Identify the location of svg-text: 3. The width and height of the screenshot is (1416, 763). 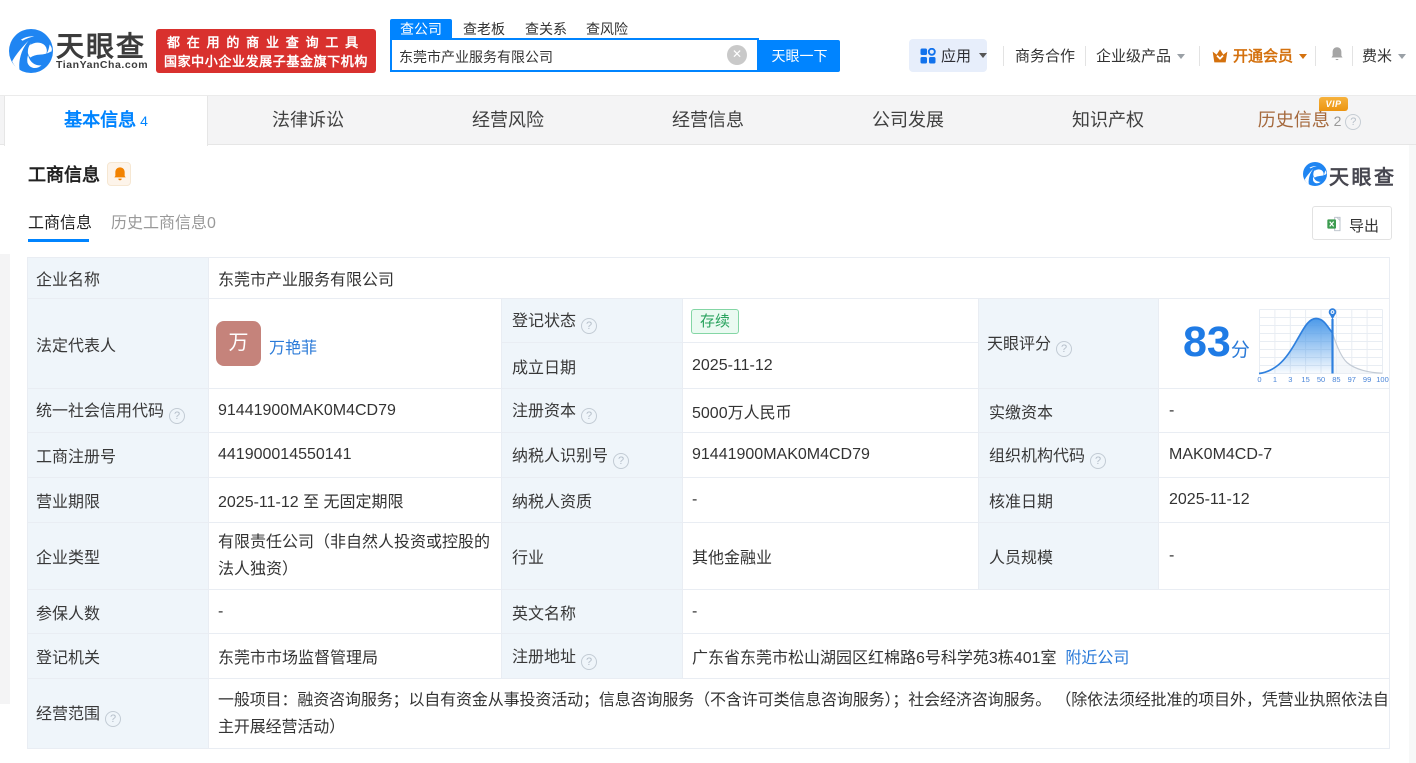
(1290, 379).